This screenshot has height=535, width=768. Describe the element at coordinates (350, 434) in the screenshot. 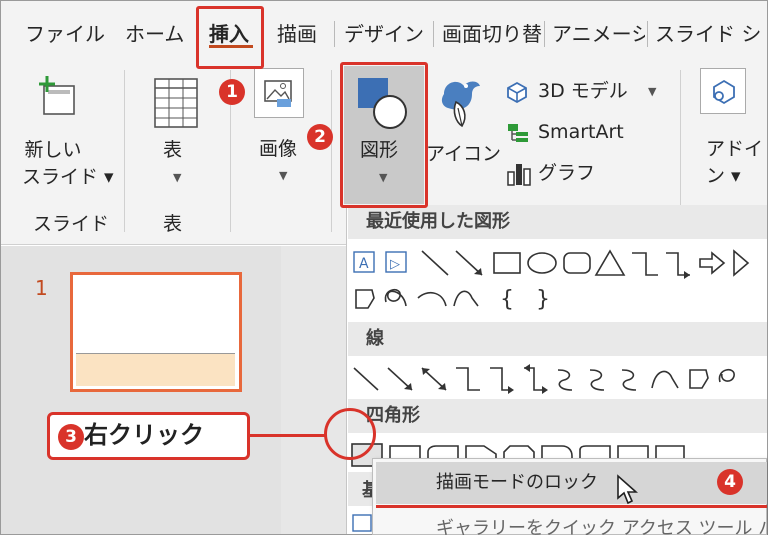

I see `highlight-rectangle-shape-circle` at that location.